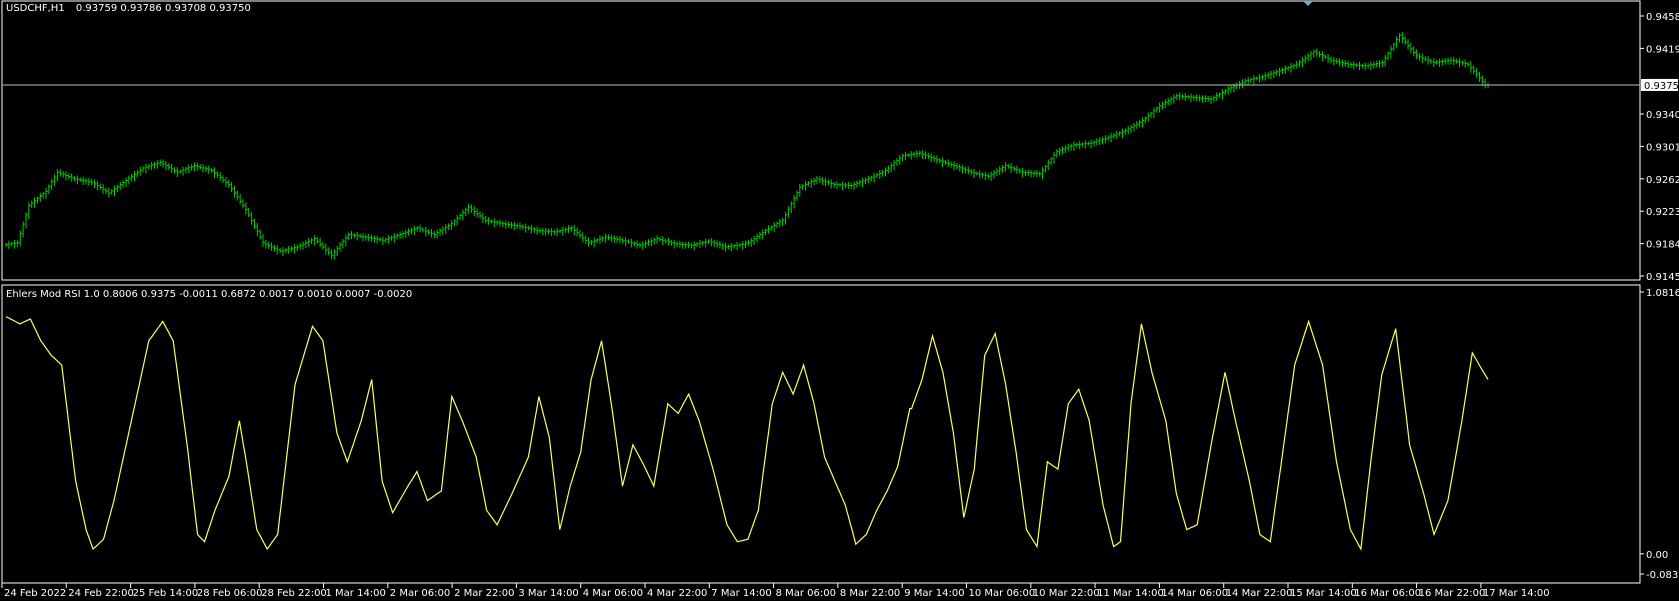  What do you see at coordinates (1662, 245) in the screenshot?
I see `price-y-tick-label: 0.91840` at bounding box center [1662, 245].